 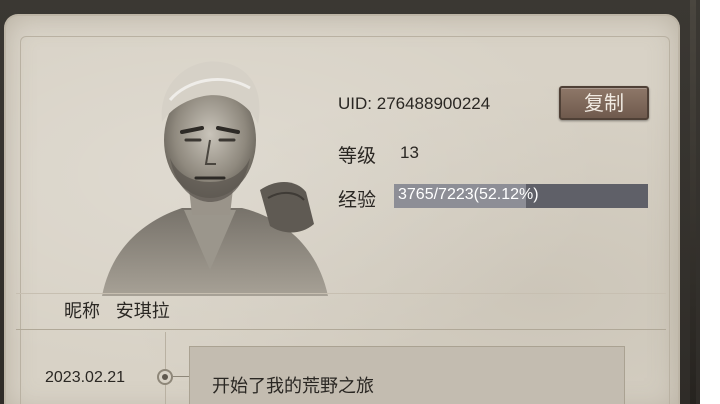 What do you see at coordinates (693, 202) in the screenshot?
I see `window-edge` at bounding box center [693, 202].